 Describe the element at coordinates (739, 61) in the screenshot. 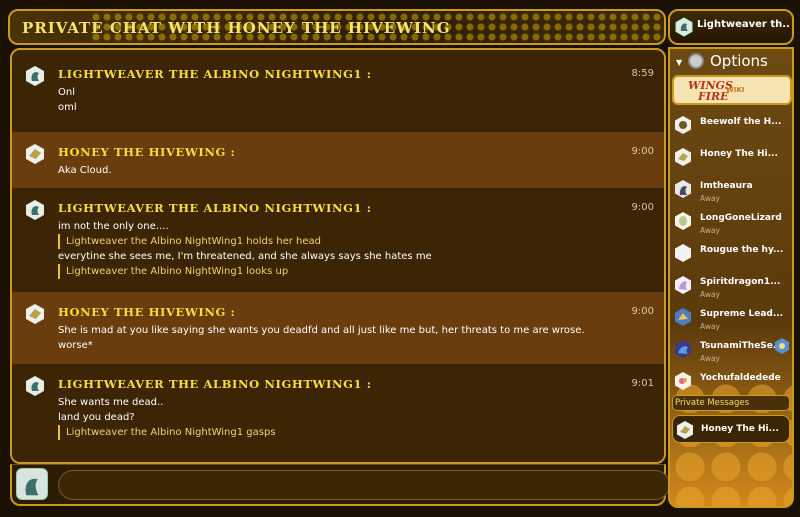

I see `options-label: Options` at that location.